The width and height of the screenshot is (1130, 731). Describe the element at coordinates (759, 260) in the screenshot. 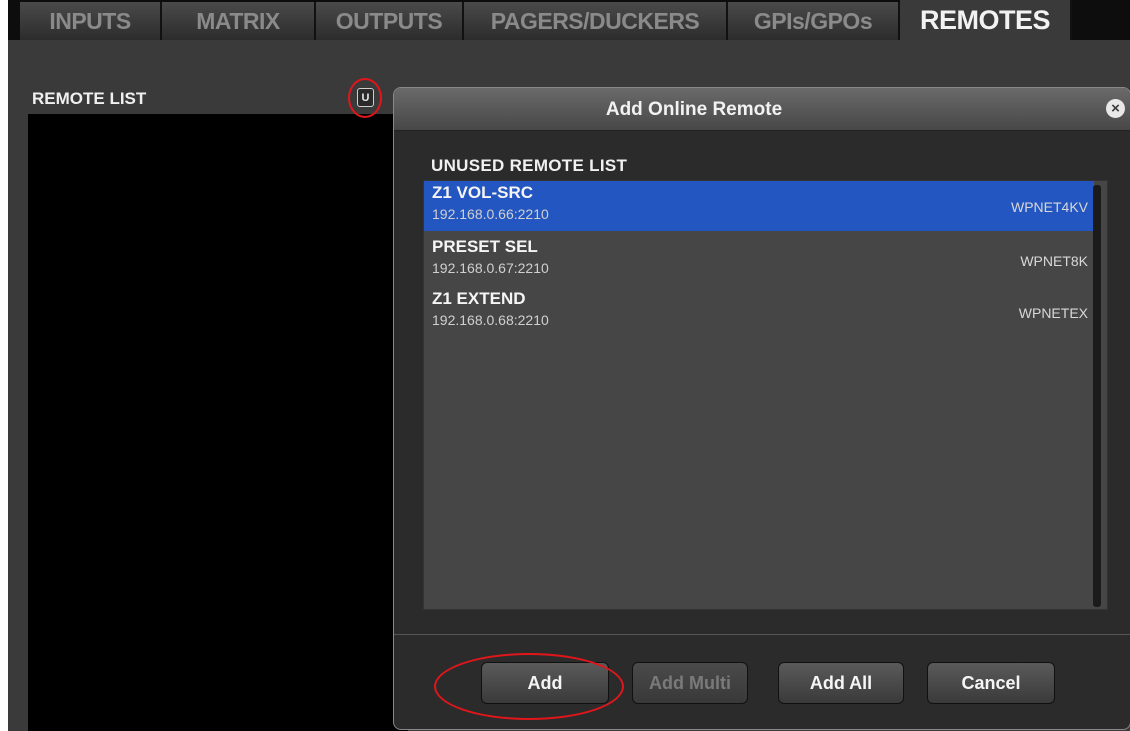

I see `list-item: PRESET SEL 192.168.0.67:2210 WPNET8K` at that location.